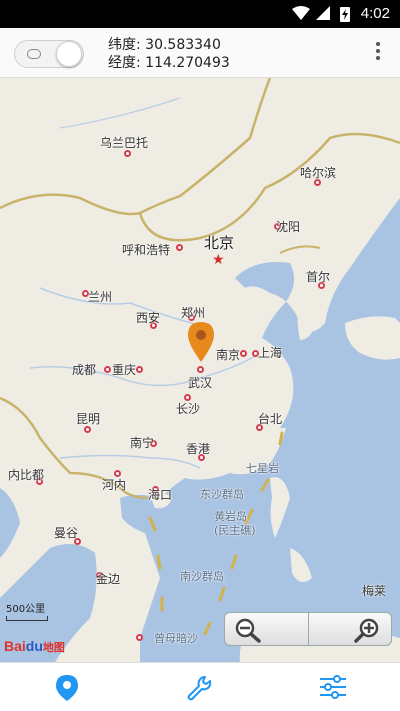 The image size is (400, 711). I want to click on map-label: 呼和浩特, so click(146, 250).